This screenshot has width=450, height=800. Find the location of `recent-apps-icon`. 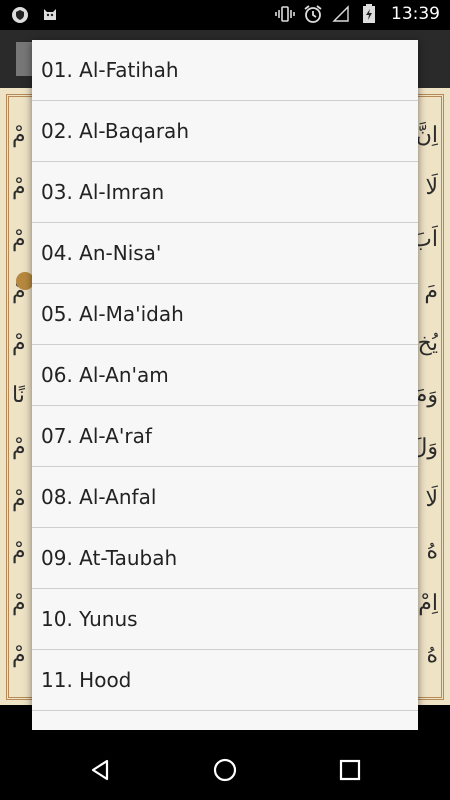

recent-apps-icon is located at coordinates (350, 770).